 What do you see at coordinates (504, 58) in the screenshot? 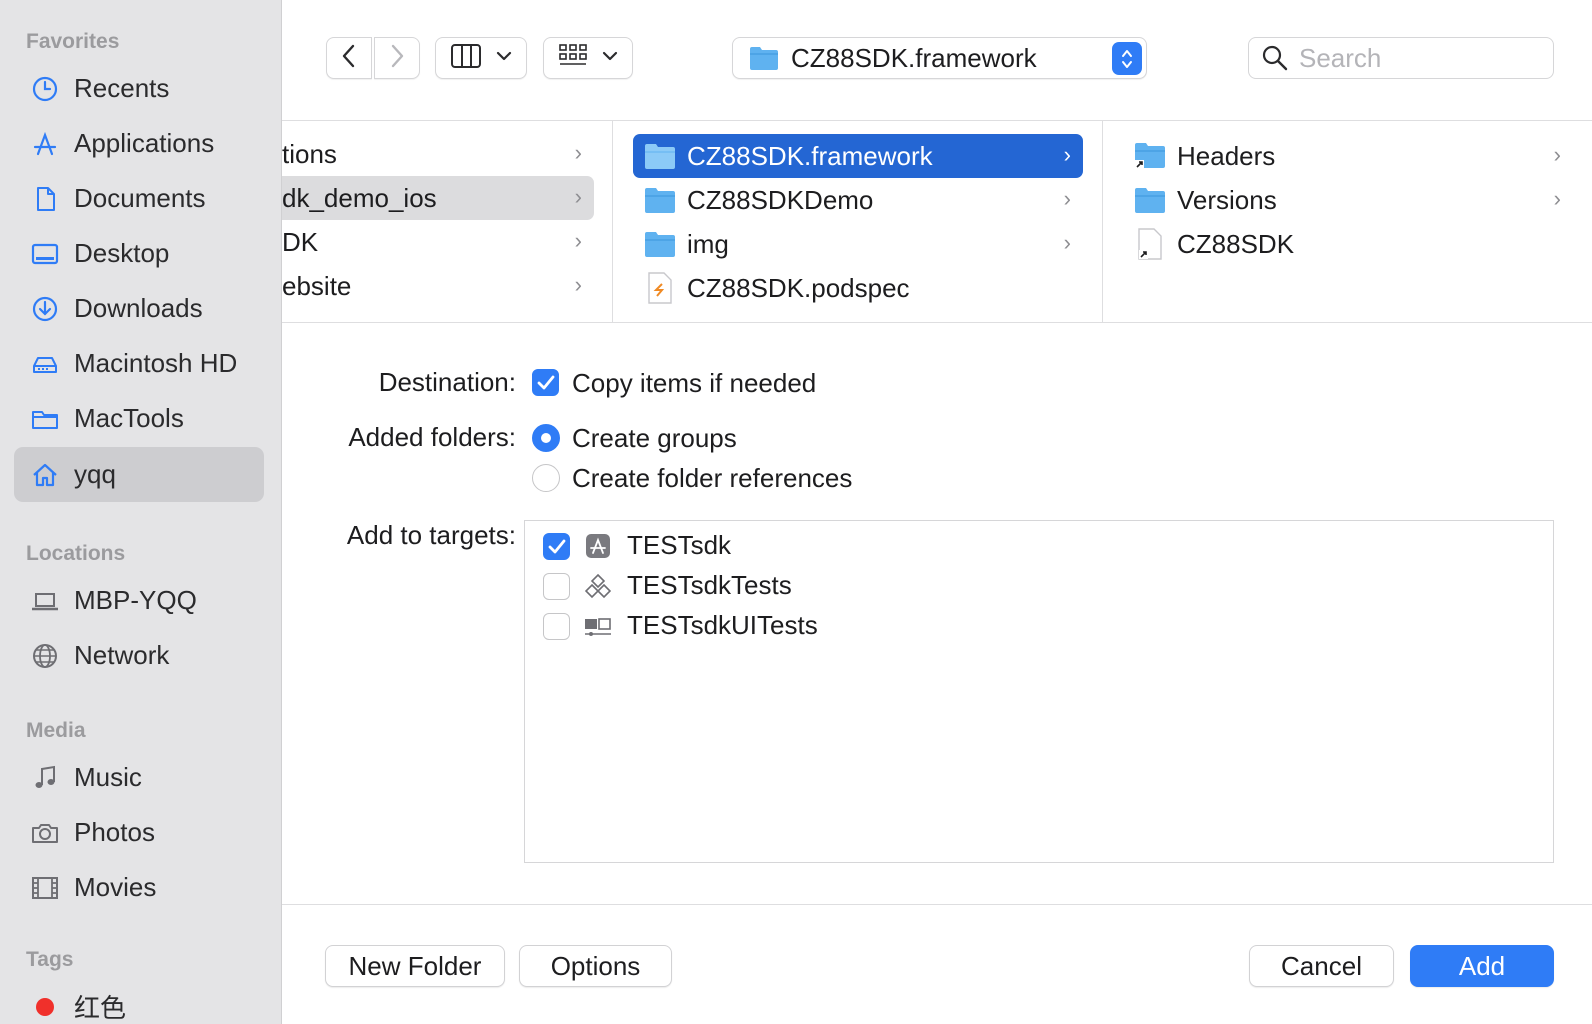
I see `chevron-down-icon` at bounding box center [504, 58].